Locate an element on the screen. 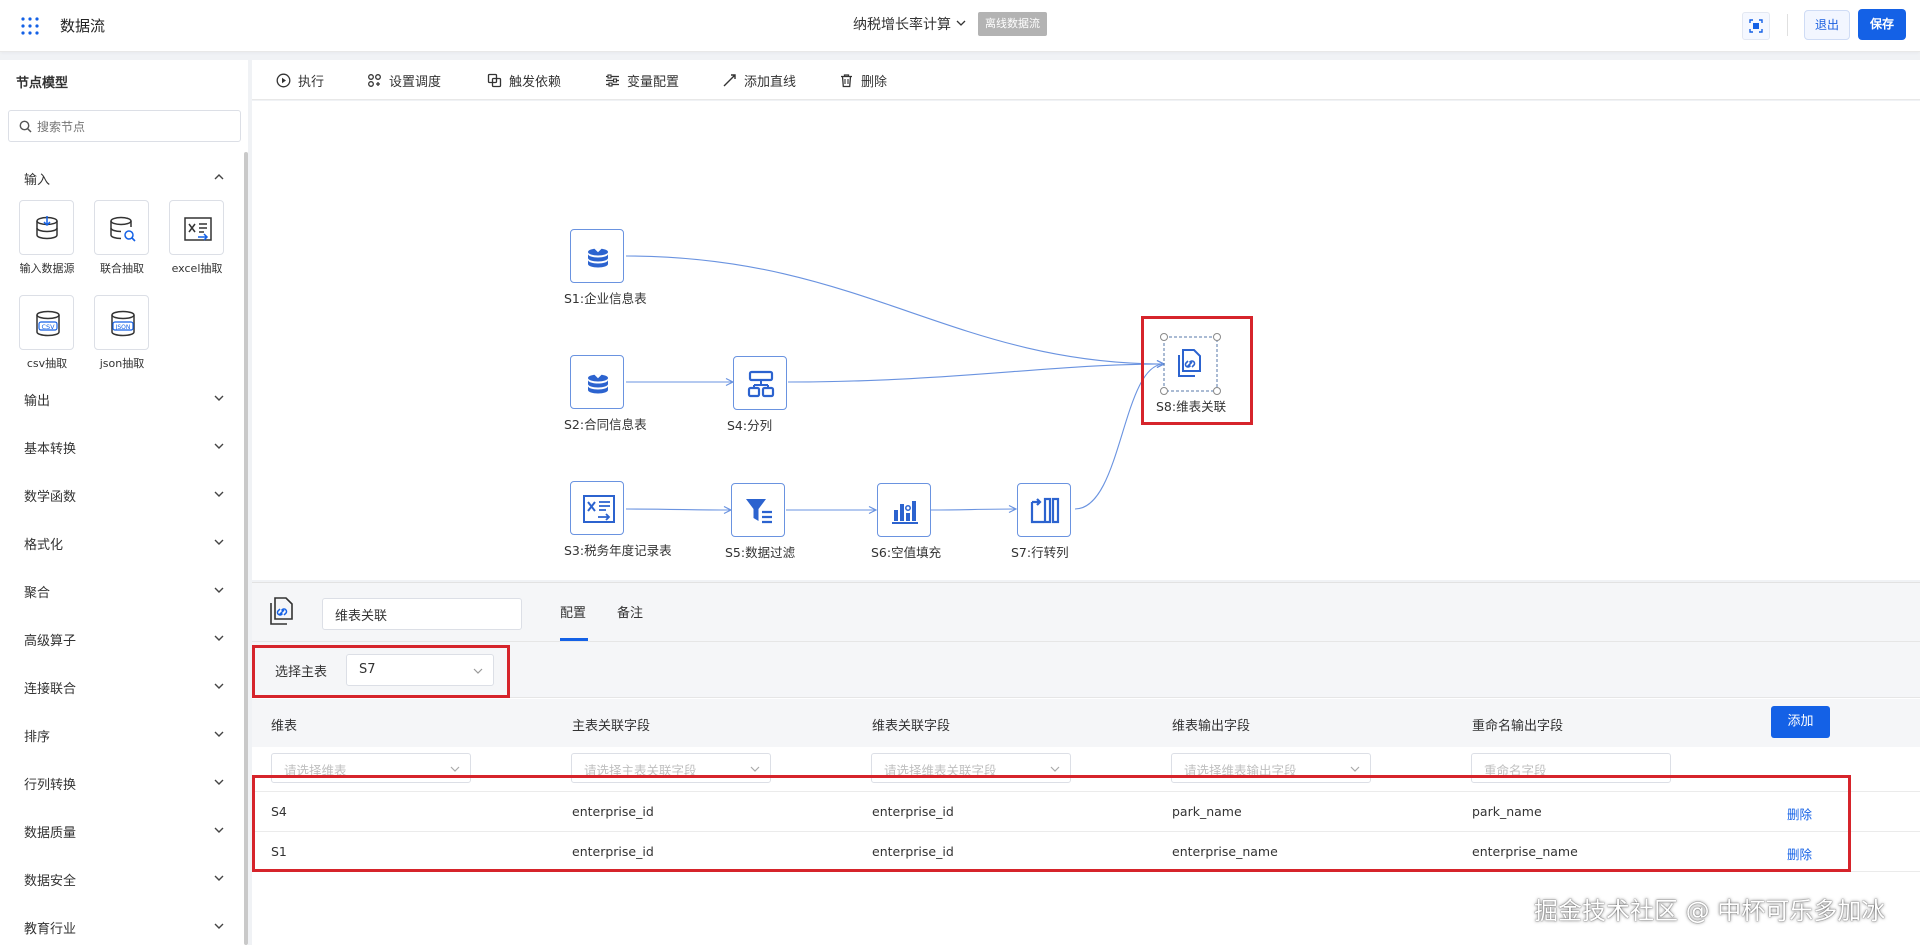 This screenshot has height=945, width=1920. join-grid-header: 维表 主表关联字段 维表关联字段 维表输出字段 重命名输出字段 添加 is located at coordinates (1086, 723).